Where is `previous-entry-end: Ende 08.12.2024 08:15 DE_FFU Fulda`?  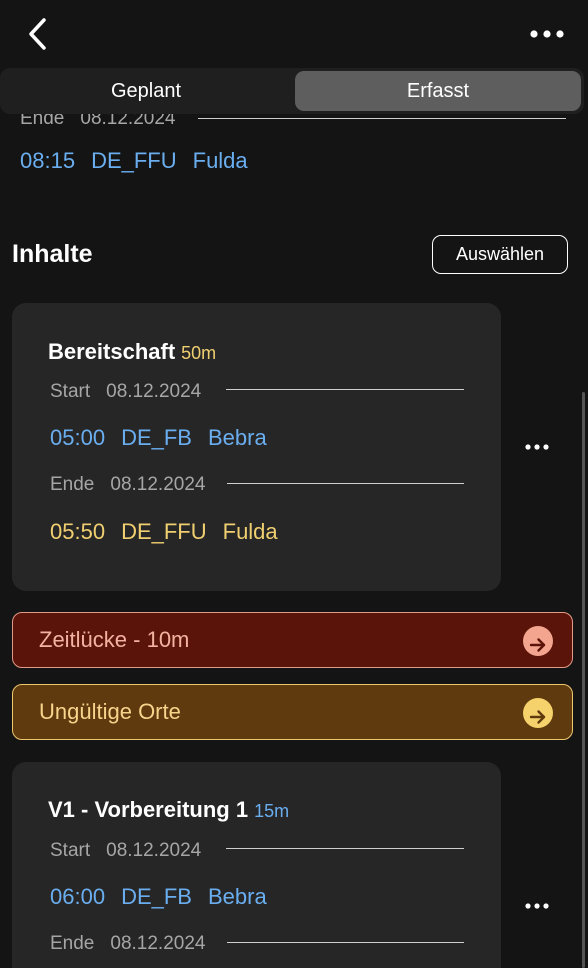
previous-entry-end: Ende 08.12.2024 08:15 DE_FFU Fulda is located at coordinates (300, 148).